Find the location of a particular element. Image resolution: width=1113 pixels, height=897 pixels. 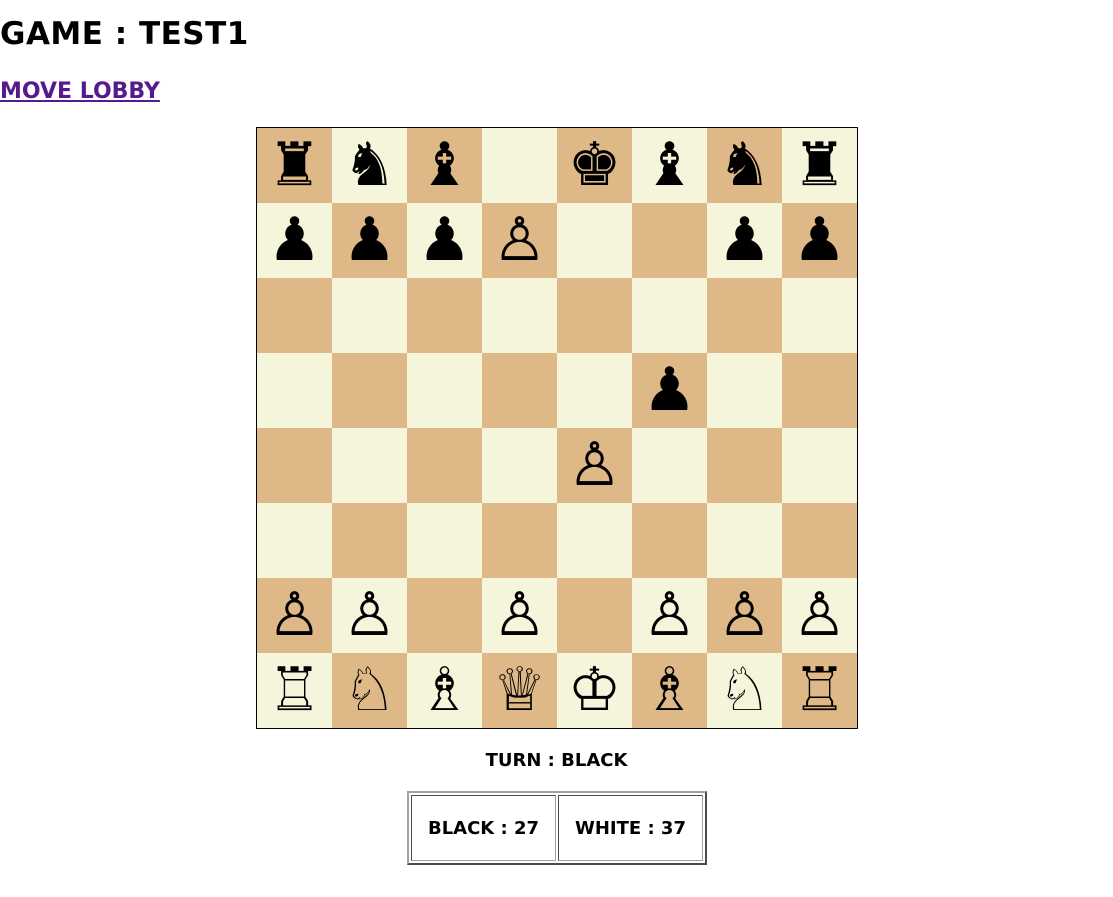

square-h5 is located at coordinates (819, 390).